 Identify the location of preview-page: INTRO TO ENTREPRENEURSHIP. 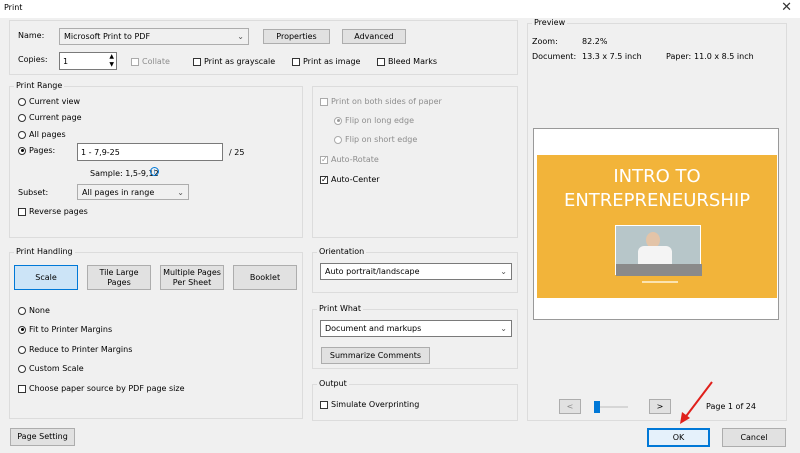
(656, 224).